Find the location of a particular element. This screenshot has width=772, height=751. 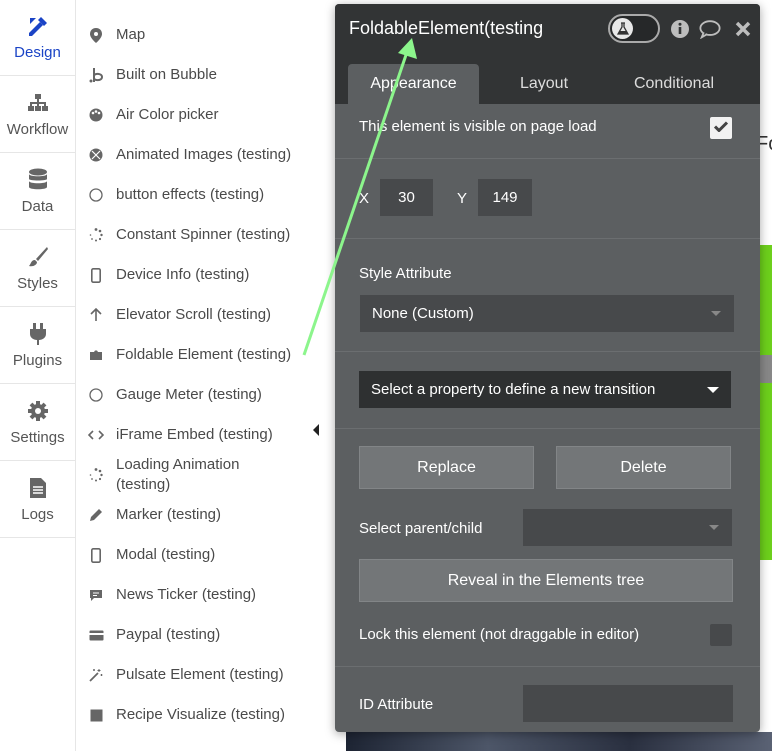

element-item-label: button effects (testing) is located at coordinates (190, 194).